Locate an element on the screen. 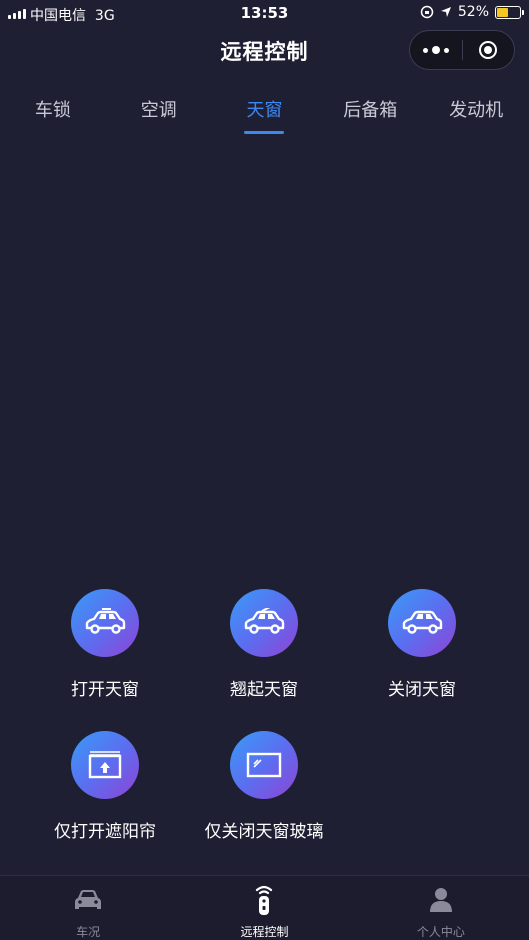 This screenshot has width=529, height=940. car-sunroof-open-icon is located at coordinates (105, 621).